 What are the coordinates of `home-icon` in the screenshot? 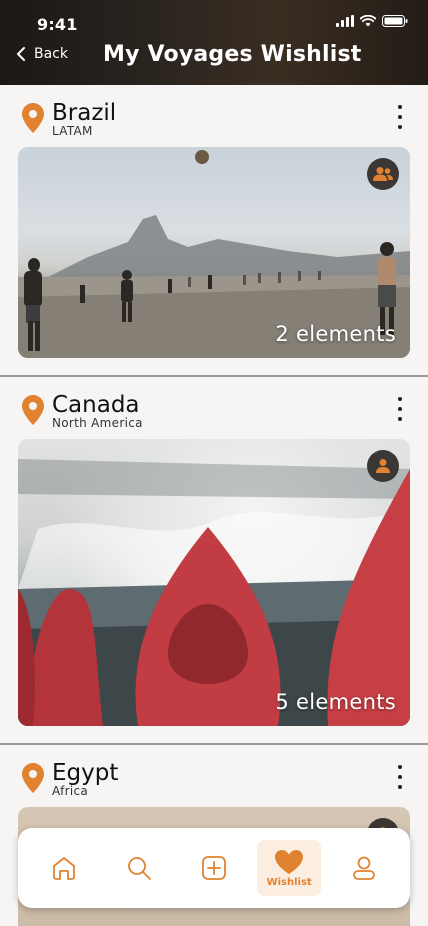 It's located at (63, 868).